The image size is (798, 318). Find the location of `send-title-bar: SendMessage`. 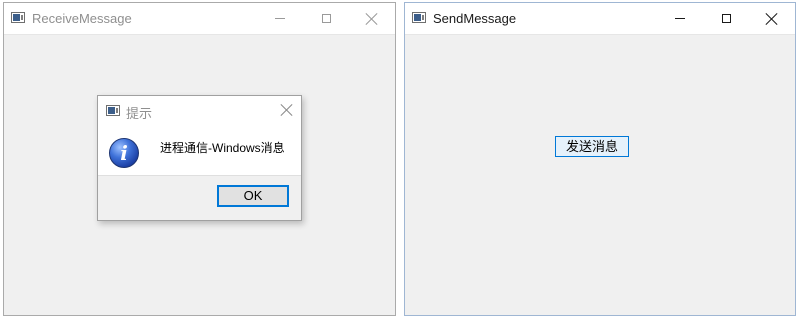

send-title-bar: SendMessage is located at coordinates (600, 19).